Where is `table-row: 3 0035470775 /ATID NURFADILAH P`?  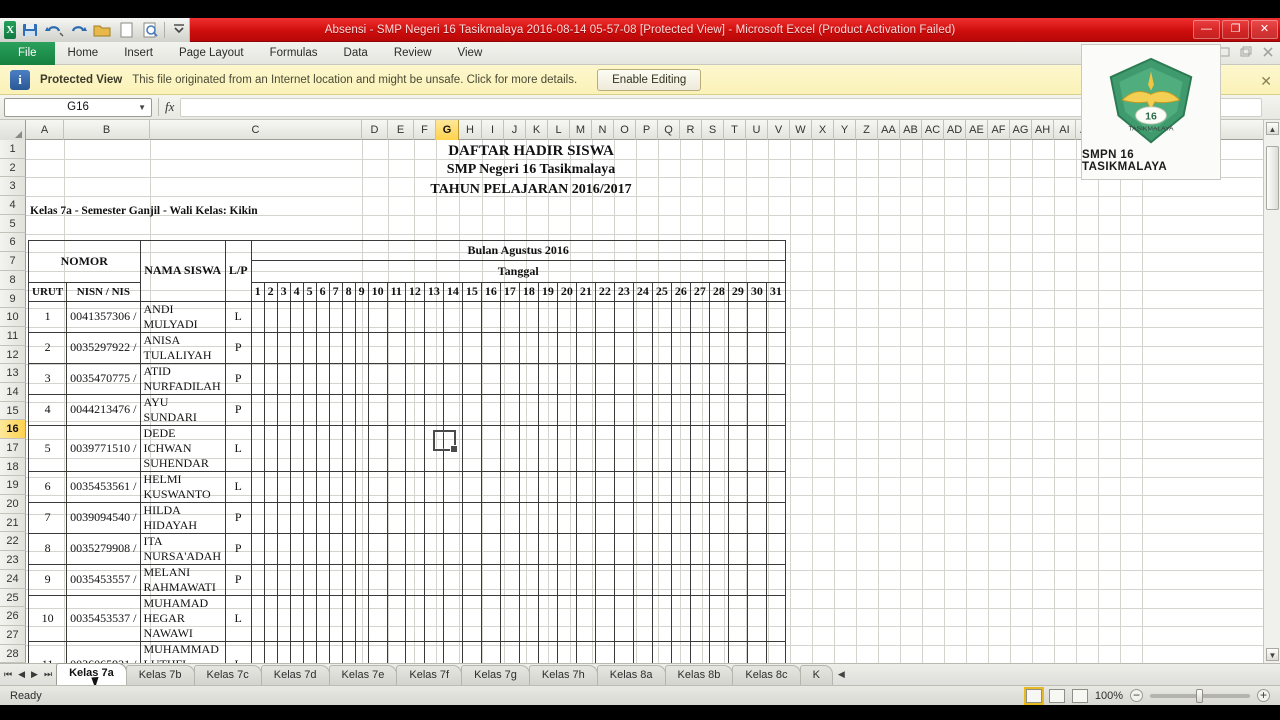
table-row: 3 0035470775 /ATID NURFADILAH P is located at coordinates (406, 378).